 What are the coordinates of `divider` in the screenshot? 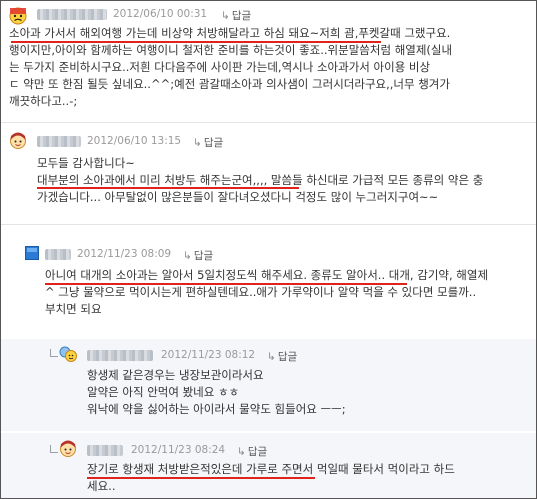 It's located at (268, 224).